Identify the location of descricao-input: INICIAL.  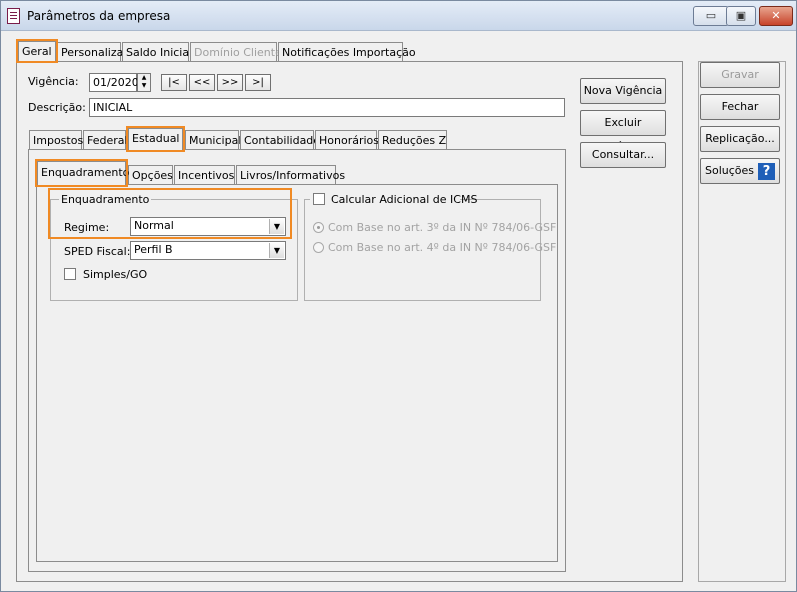
(327, 107).